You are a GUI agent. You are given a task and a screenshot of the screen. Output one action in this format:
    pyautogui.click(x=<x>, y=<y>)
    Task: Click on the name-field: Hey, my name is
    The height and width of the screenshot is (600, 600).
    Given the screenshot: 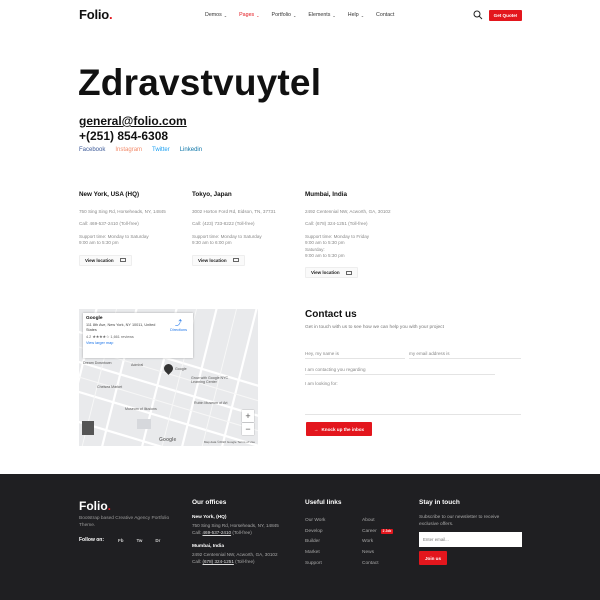 What is the action you would take?
    pyautogui.click(x=355, y=355)
    